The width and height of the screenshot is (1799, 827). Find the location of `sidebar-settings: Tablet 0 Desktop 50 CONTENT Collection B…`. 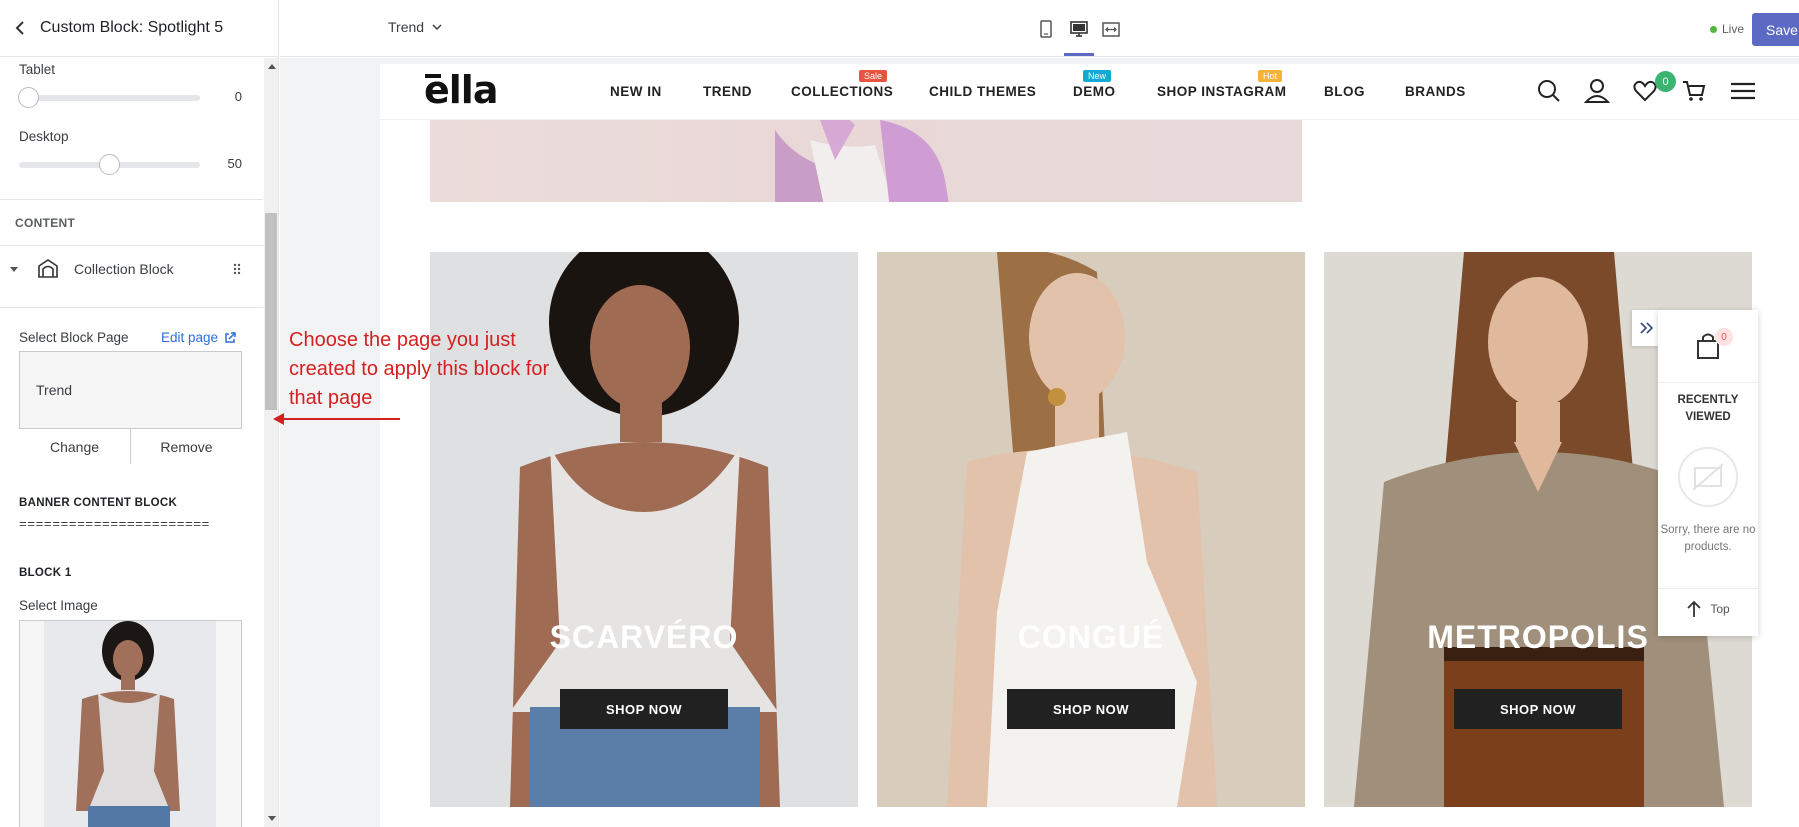

sidebar-settings: Tablet 0 Desktop 50 CONTENT Collection B… is located at coordinates (131, 442).